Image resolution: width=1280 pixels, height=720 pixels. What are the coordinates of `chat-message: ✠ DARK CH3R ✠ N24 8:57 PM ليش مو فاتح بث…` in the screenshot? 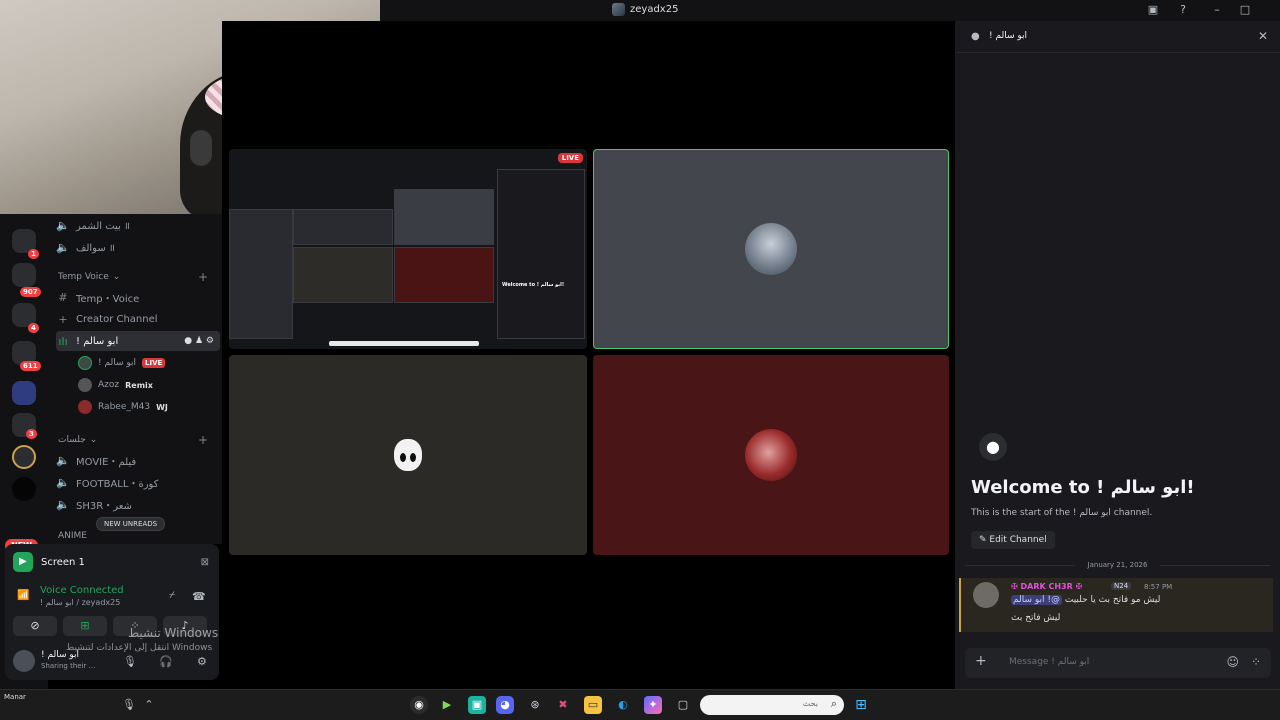 It's located at (1116, 605).